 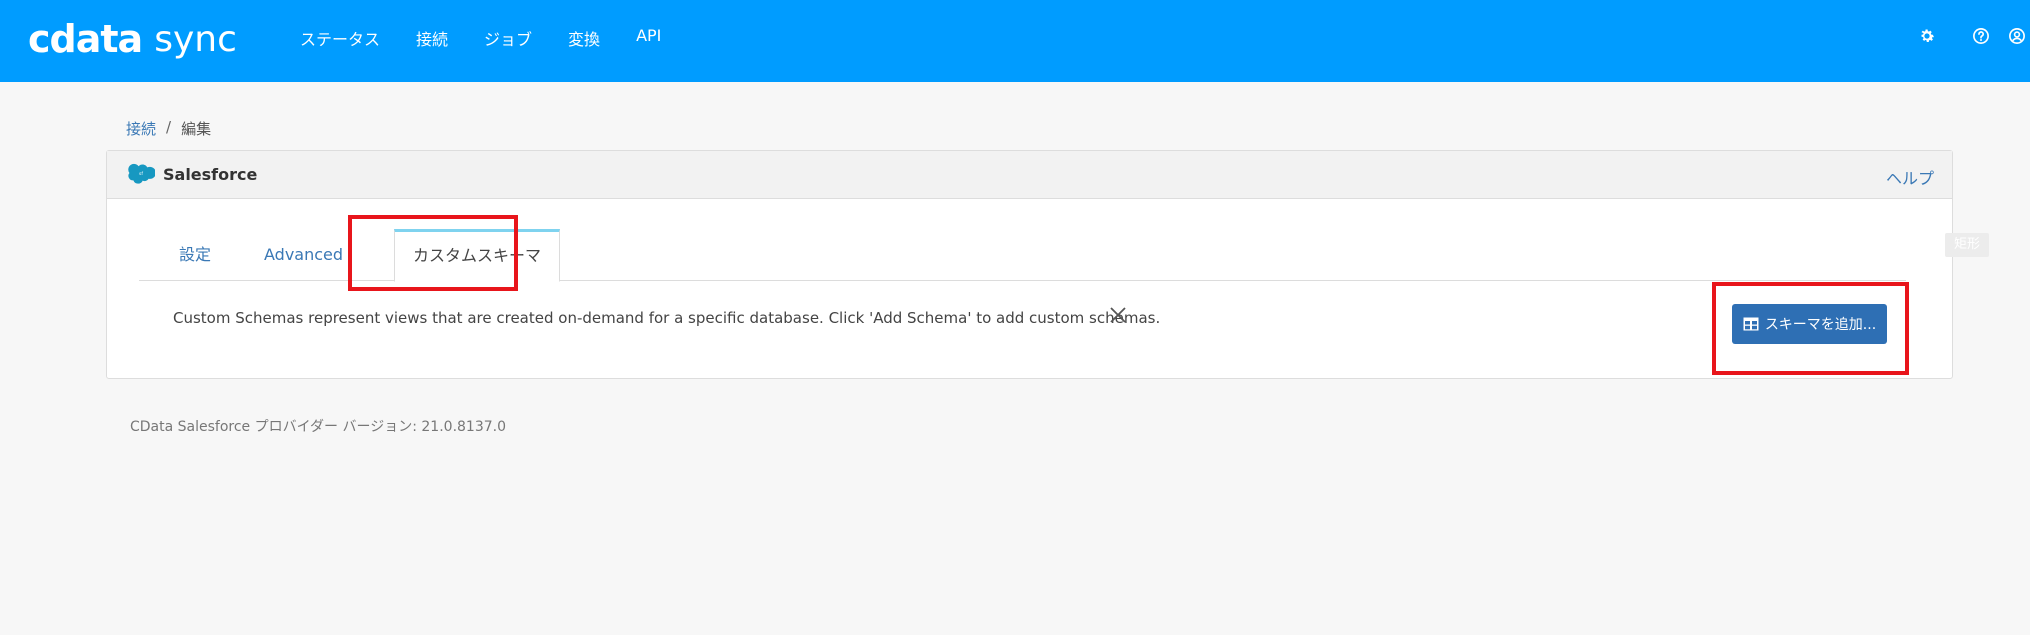 What do you see at coordinates (1981, 36) in the screenshot?
I see `help-icon` at bounding box center [1981, 36].